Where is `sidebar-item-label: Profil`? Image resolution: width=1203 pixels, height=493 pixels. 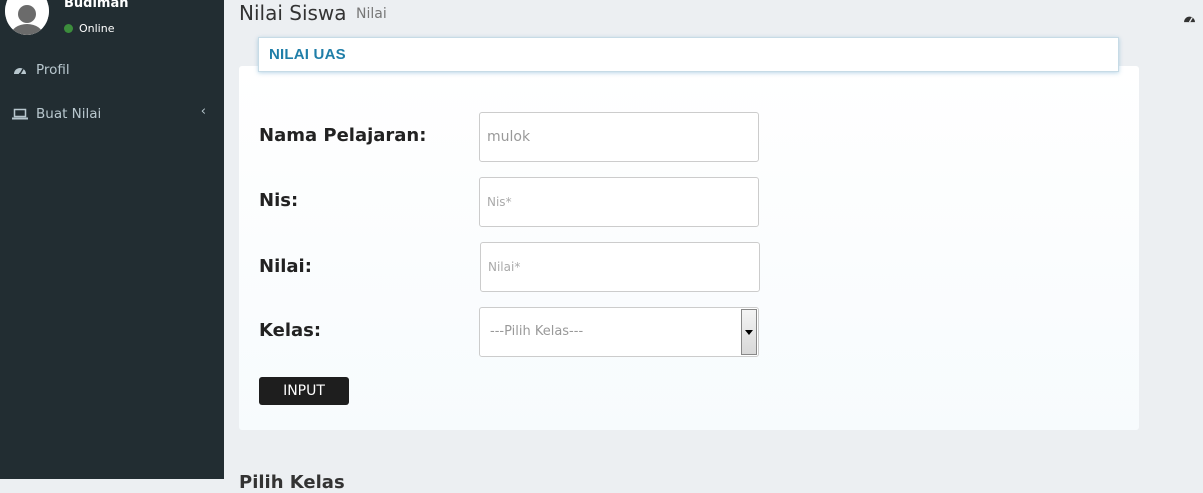 sidebar-item-label: Profil is located at coordinates (53, 70).